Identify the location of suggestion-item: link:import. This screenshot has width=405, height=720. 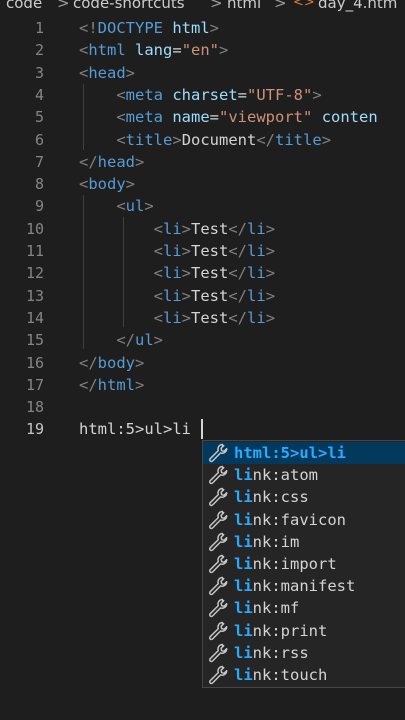
(304, 564).